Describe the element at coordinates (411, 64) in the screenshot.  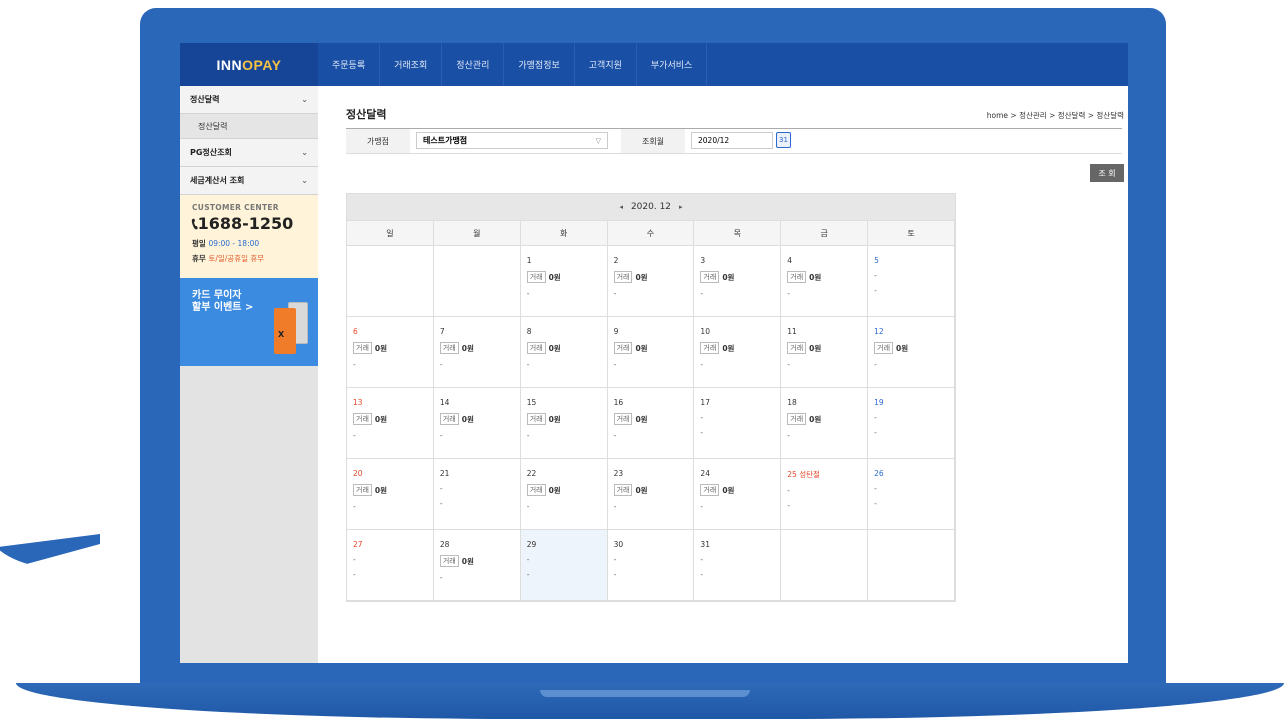
I see `nav-menu-item: 거래조회` at that location.